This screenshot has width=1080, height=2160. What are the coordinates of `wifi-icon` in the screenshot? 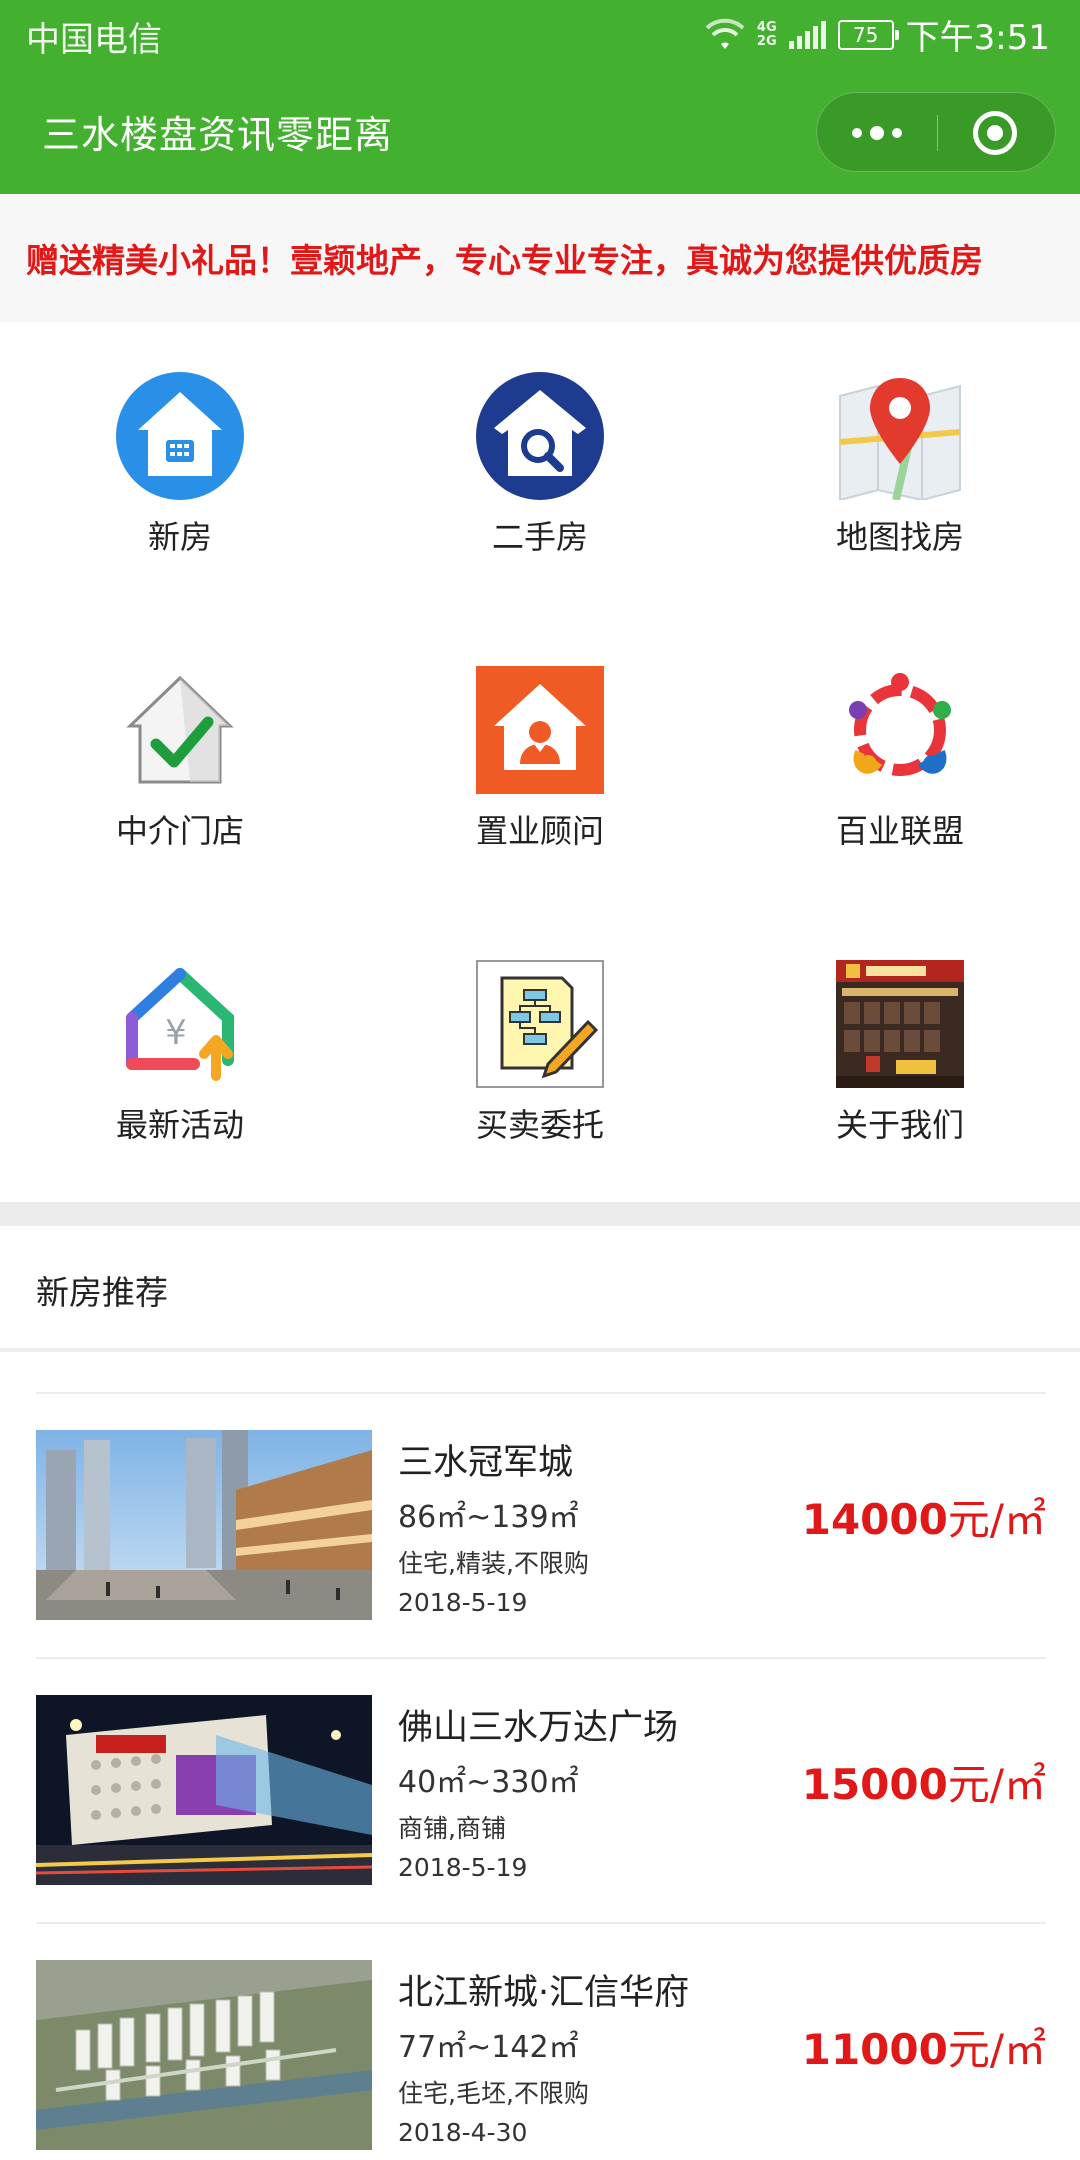 It's located at (725, 33).